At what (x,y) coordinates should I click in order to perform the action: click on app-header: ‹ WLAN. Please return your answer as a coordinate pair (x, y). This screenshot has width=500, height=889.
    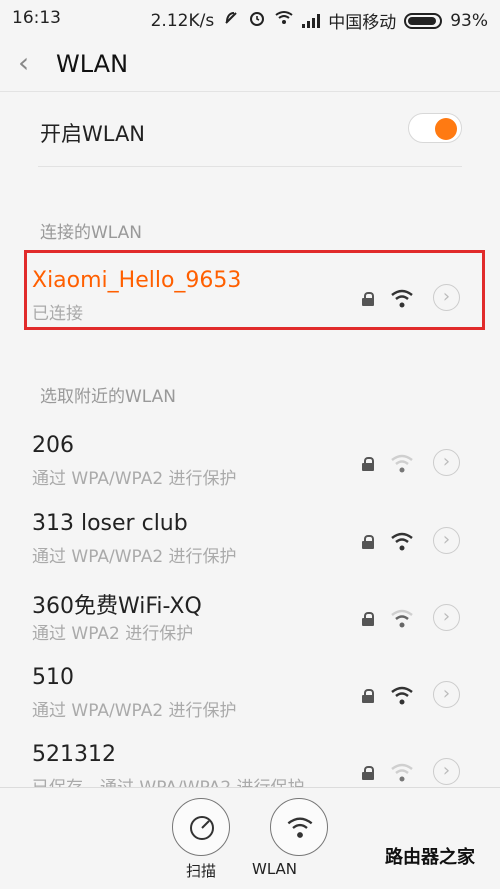
    Looking at the image, I should click on (250, 64).